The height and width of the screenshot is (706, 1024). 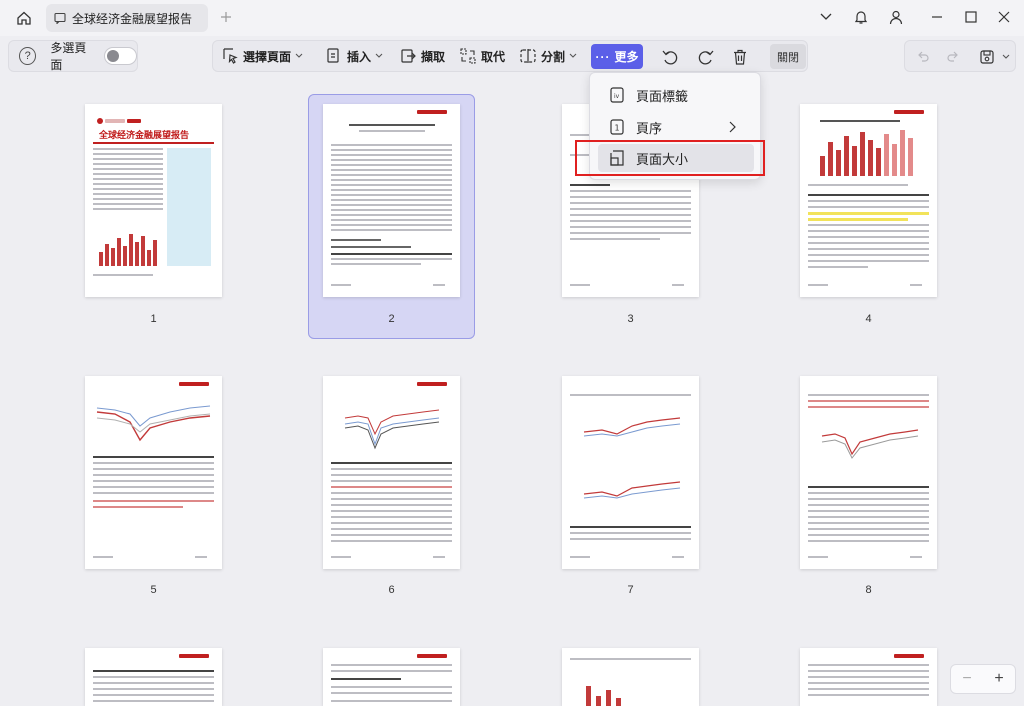 I want to click on bell-icon, so click(x=861, y=17).